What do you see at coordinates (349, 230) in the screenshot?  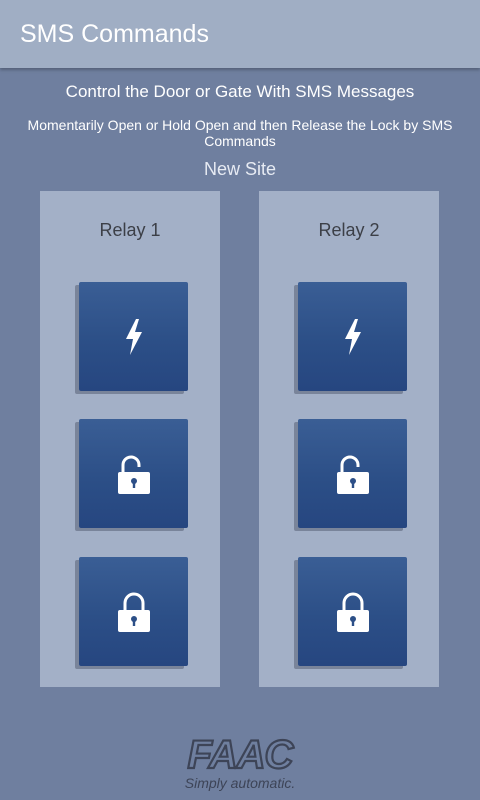 I see `relay-label-2: Relay 2` at bounding box center [349, 230].